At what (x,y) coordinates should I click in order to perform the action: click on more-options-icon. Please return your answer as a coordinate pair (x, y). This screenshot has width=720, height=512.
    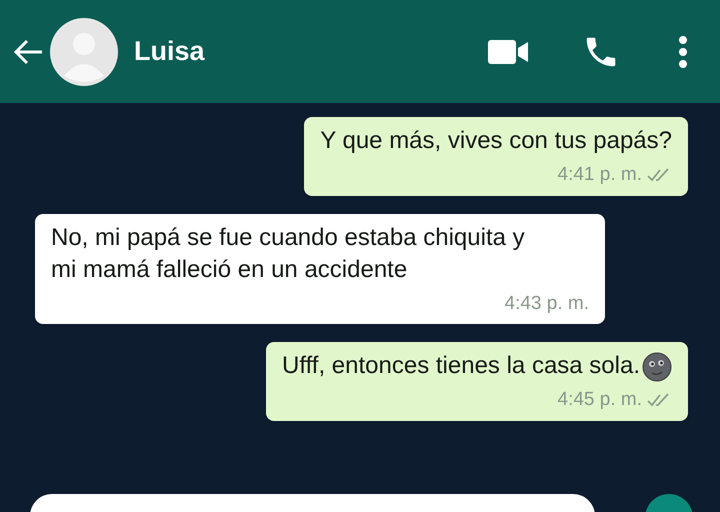
    Looking at the image, I should click on (683, 51).